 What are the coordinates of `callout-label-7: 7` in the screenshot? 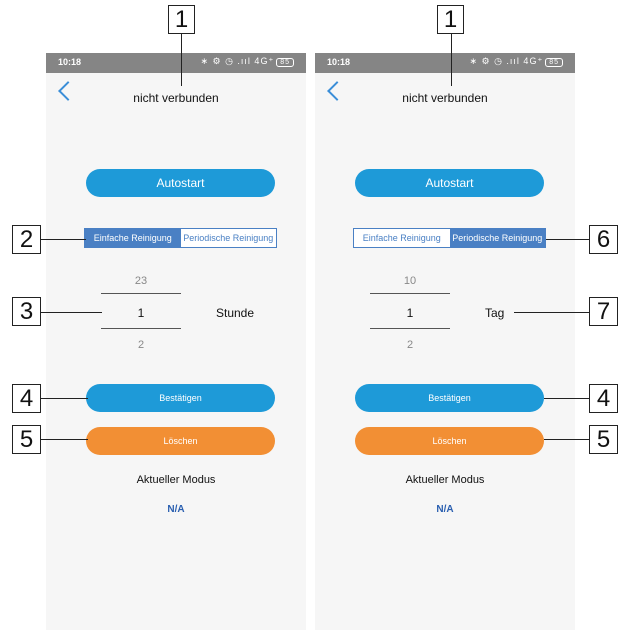 It's located at (603, 311).